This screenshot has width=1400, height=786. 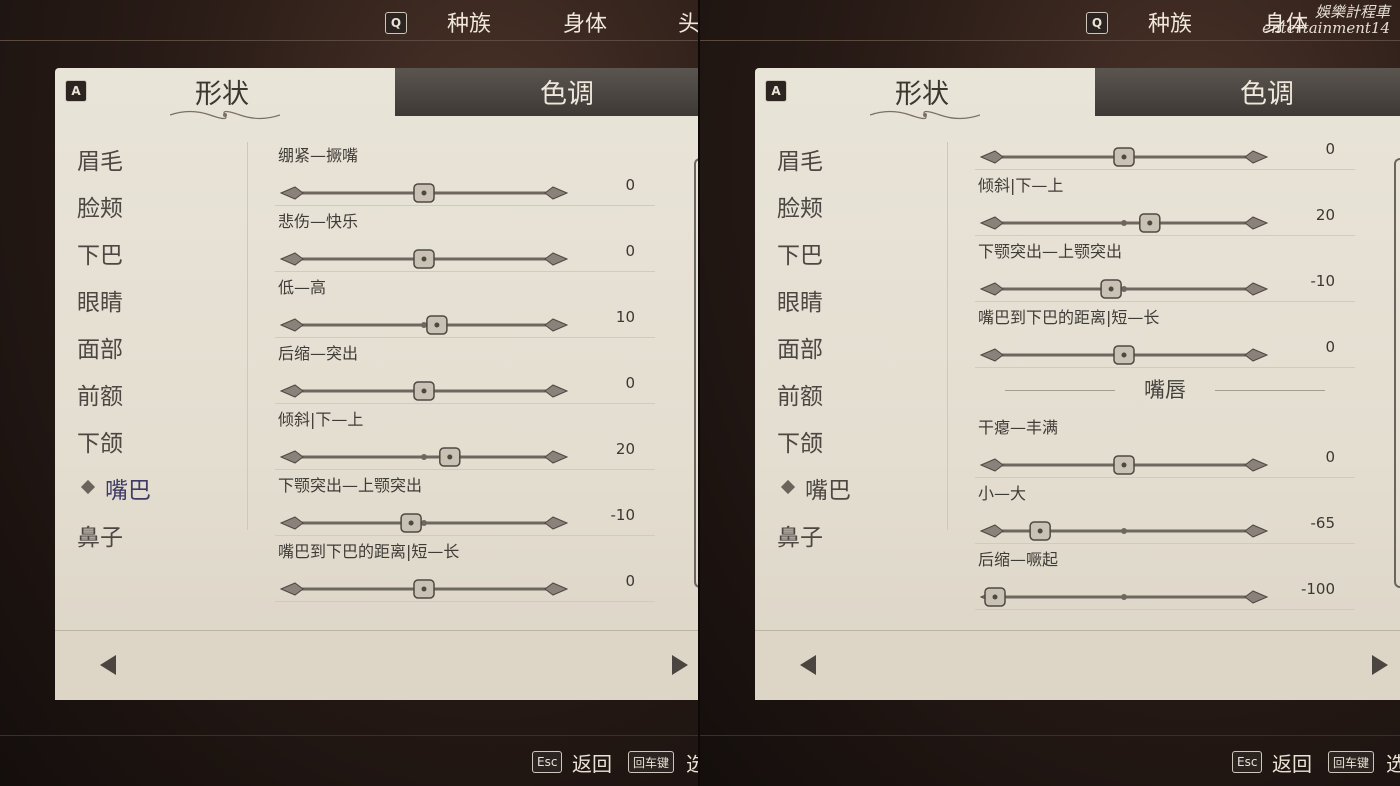 What do you see at coordinates (350, 20) in the screenshot?
I see `top-tab-bar: Q 种族 身体 头` at bounding box center [350, 20].